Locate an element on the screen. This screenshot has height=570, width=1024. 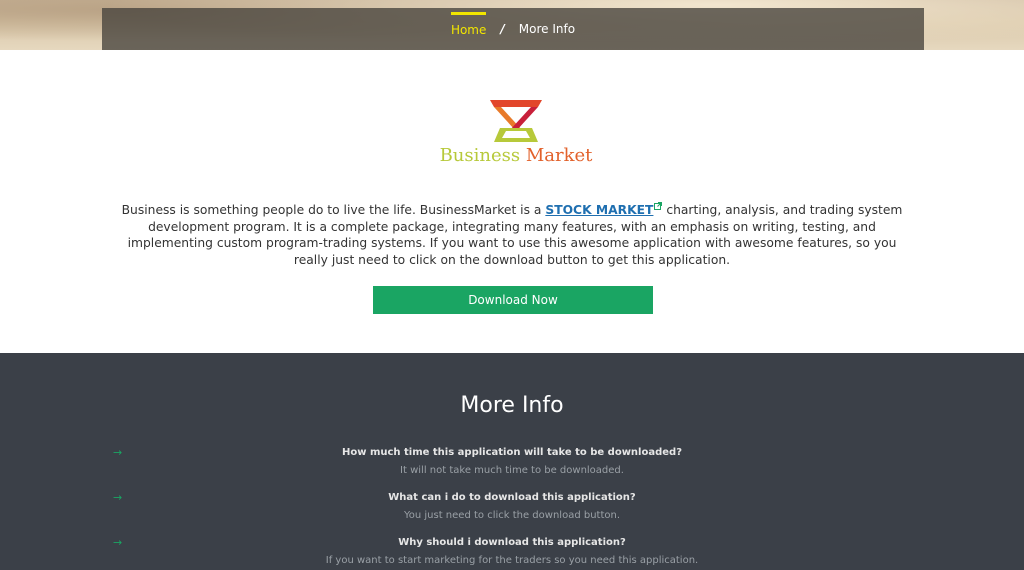
download-now-button: Download Now is located at coordinates (513, 300).